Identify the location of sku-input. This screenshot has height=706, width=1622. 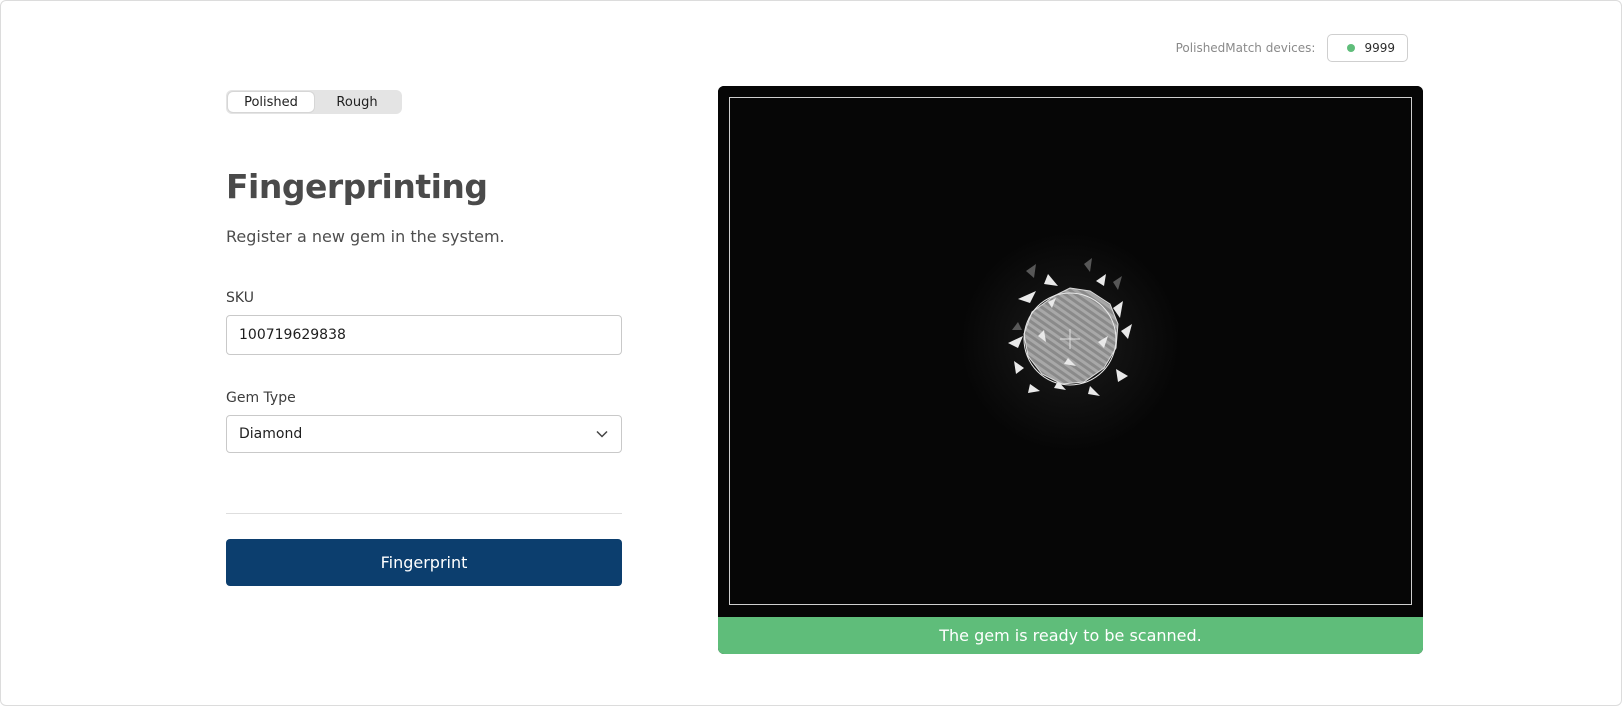
(424, 335).